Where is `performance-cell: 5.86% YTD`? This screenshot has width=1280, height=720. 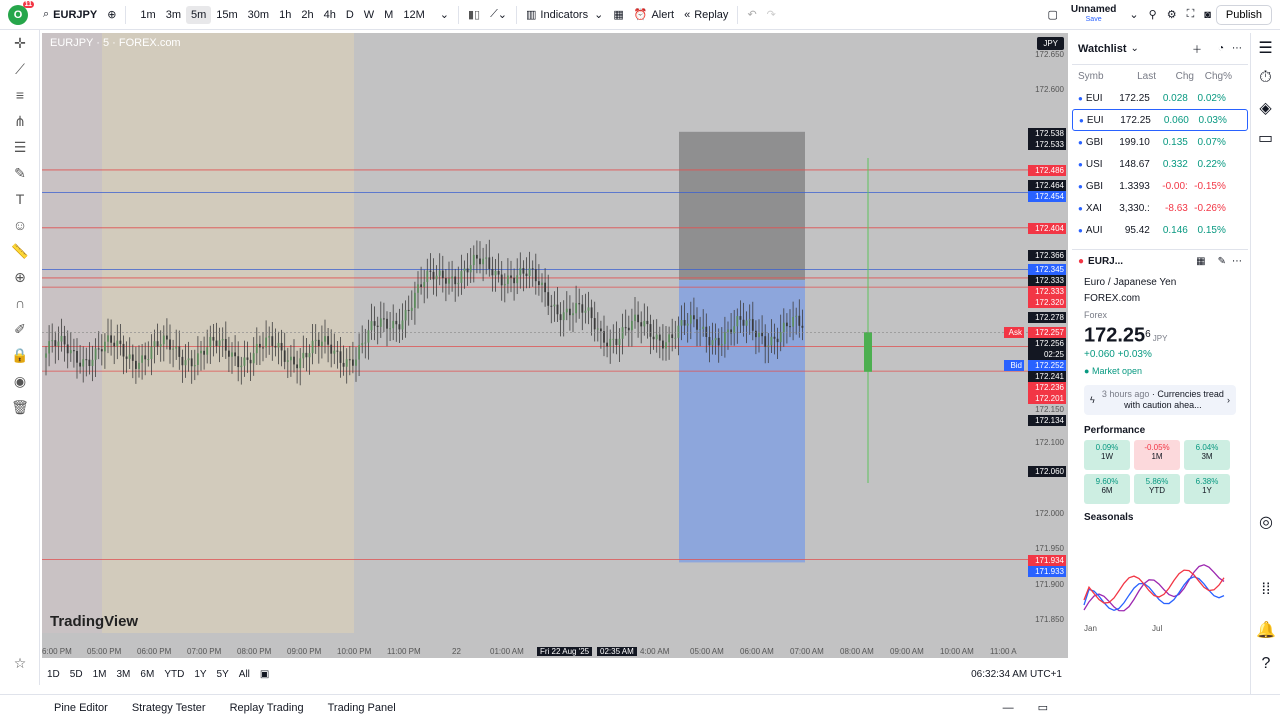 performance-cell: 5.86% YTD is located at coordinates (1157, 489).